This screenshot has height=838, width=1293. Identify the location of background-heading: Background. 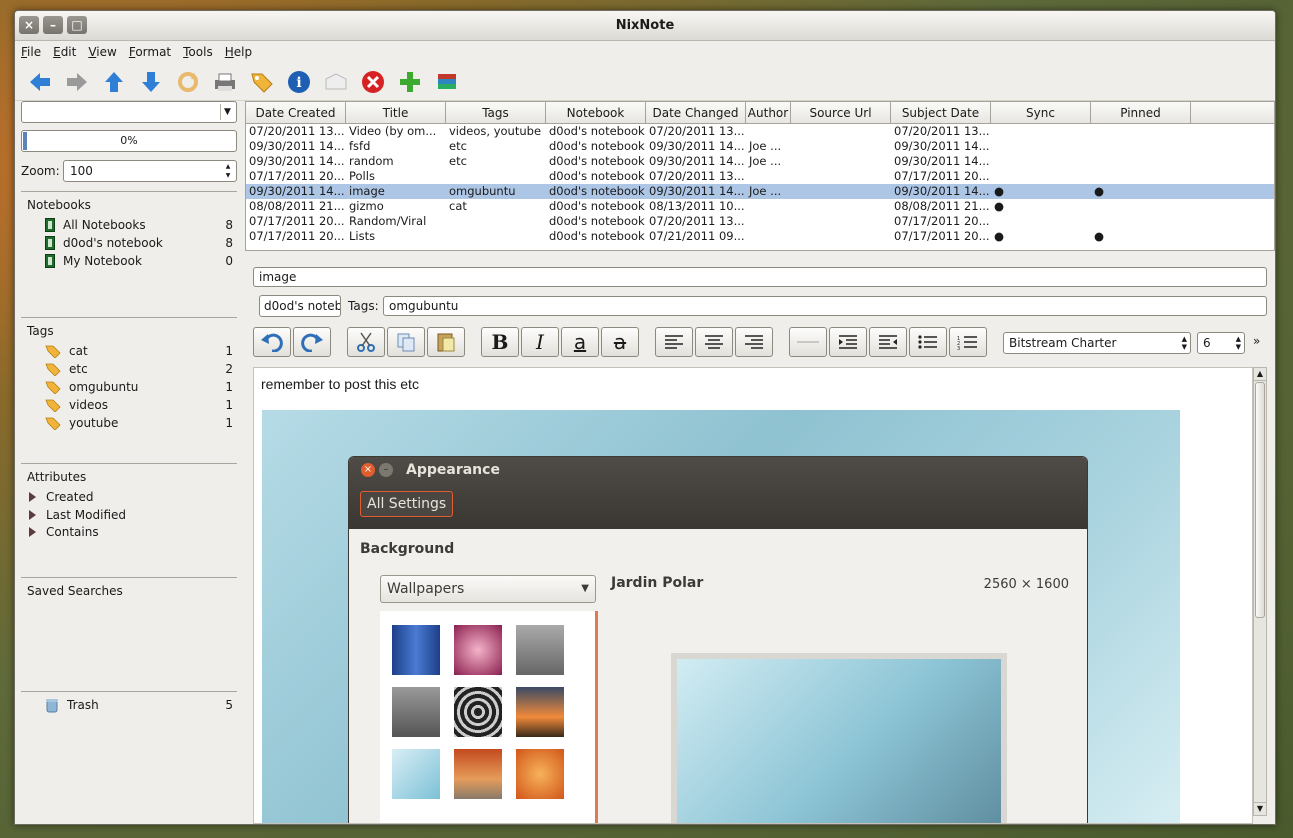
(407, 549).